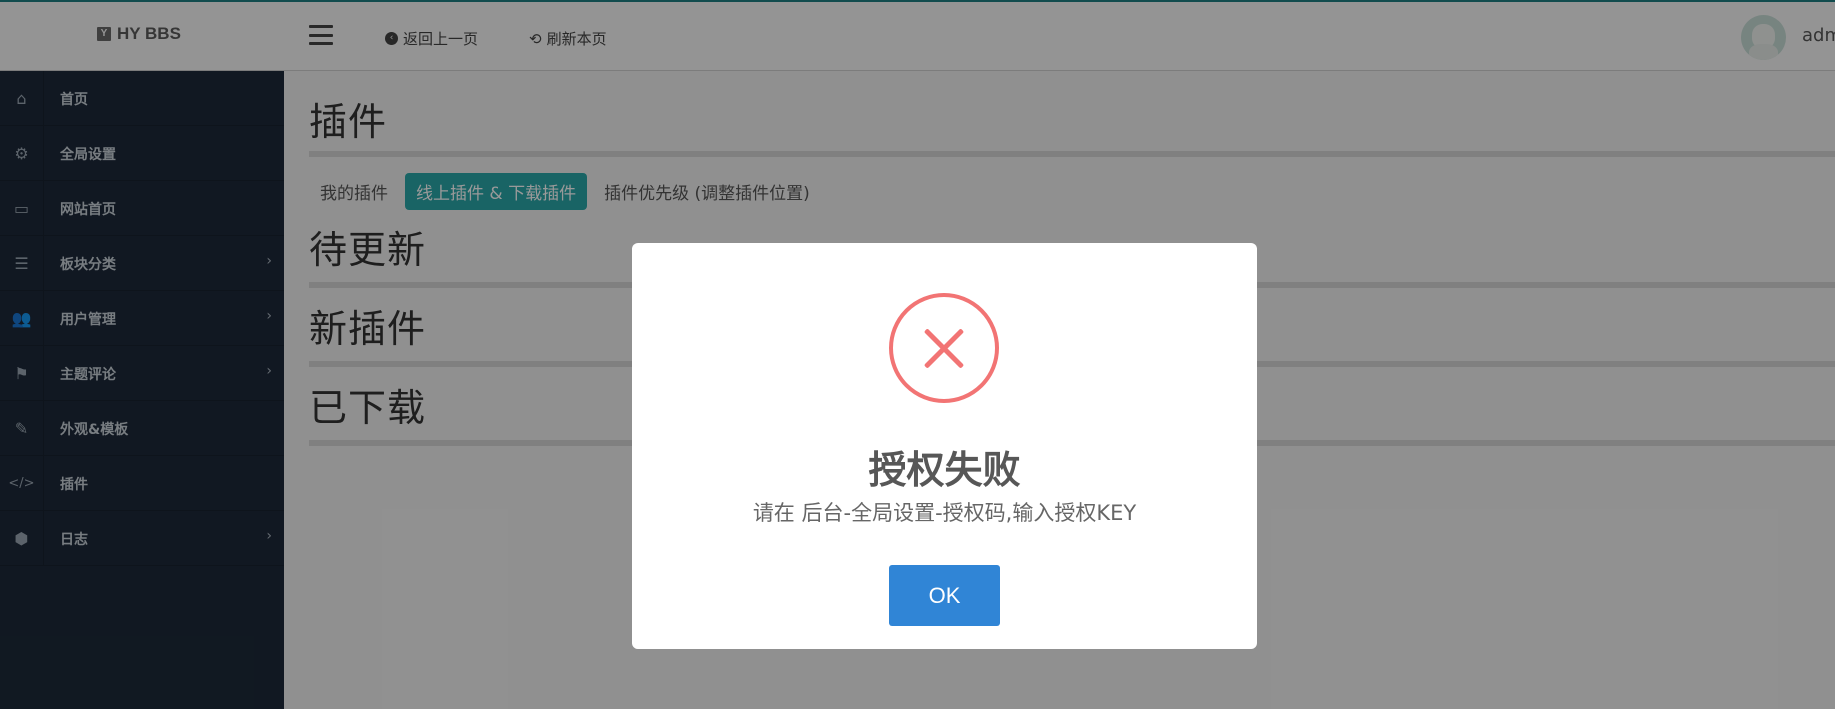 This screenshot has width=1835, height=709. I want to click on dialog-title: 授权失败, so click(944, 470).